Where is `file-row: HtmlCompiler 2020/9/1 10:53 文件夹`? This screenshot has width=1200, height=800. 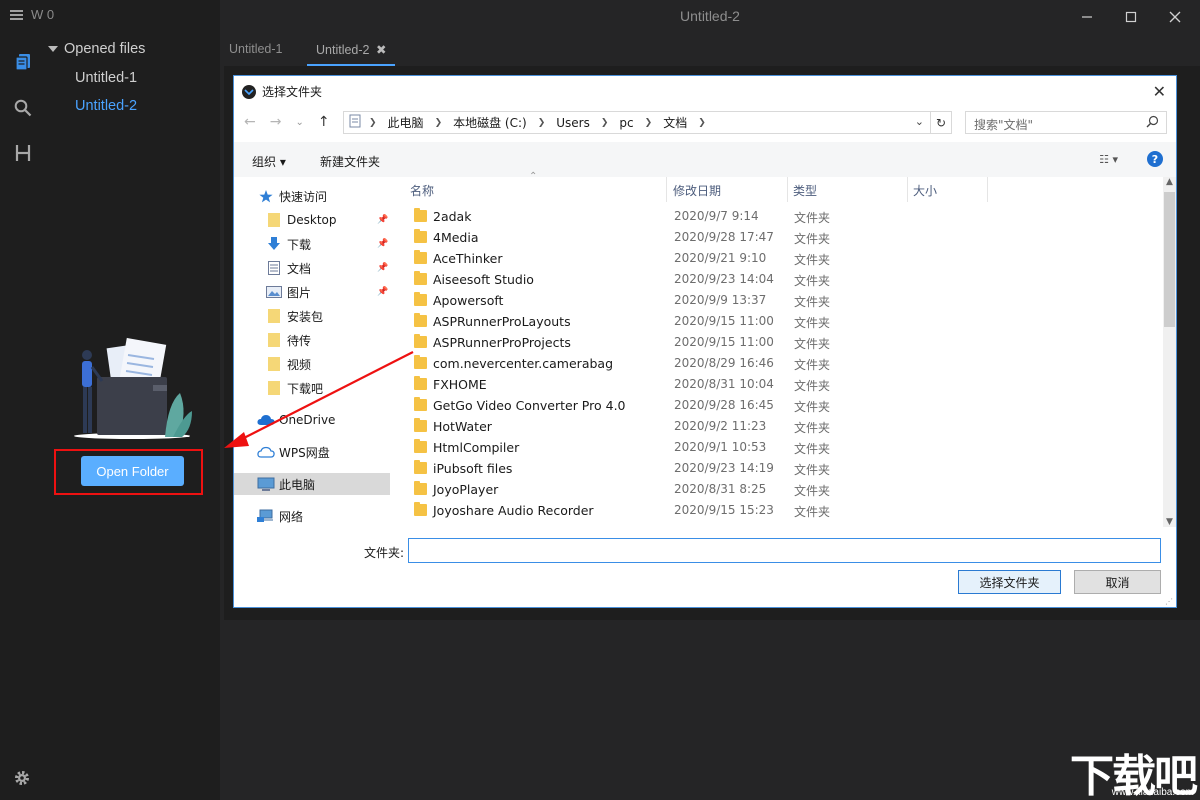 file-row: HtmlCompiler 2020/9/1 10:53 文件夹 is located at coordinates (785, 447).